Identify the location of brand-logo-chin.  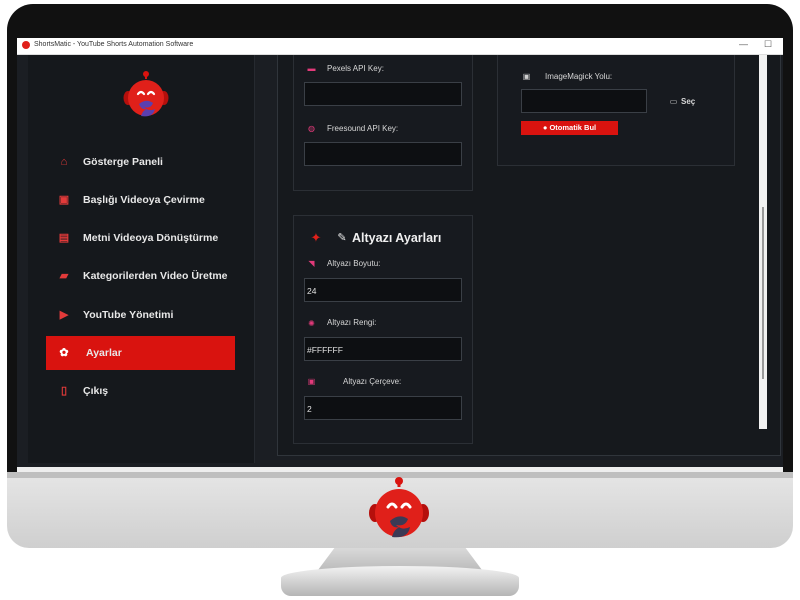
(399, 507).